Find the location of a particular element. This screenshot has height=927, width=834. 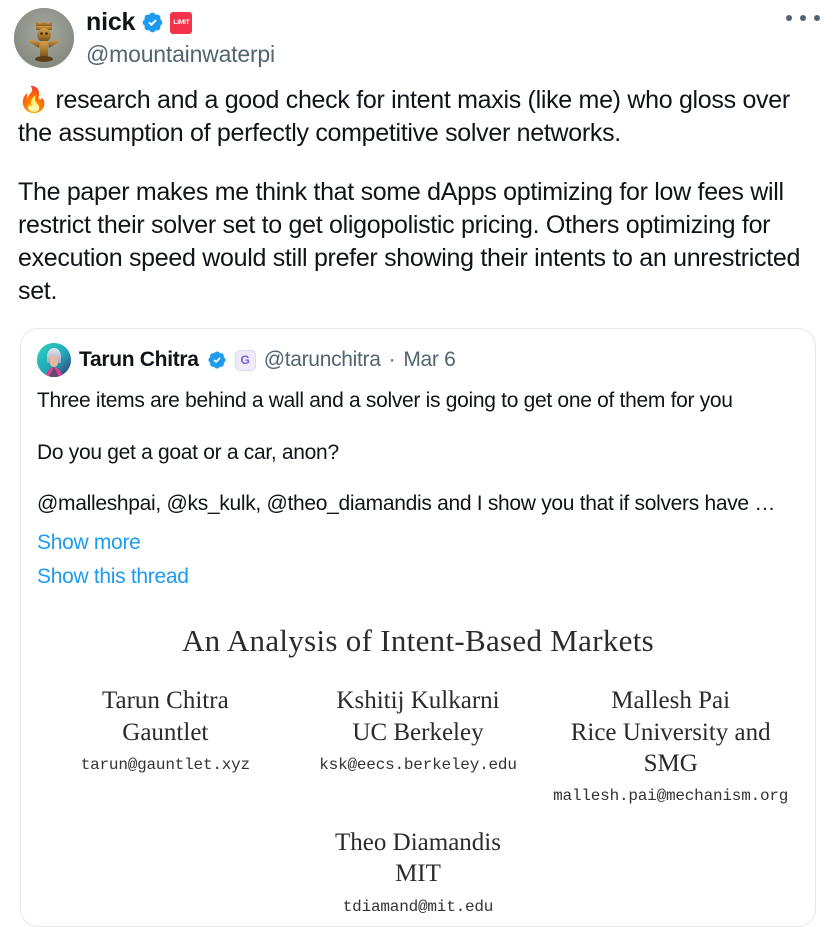

author-identity: nick LIMIT @mountainwaterpi is located at coordinates (180, 38).